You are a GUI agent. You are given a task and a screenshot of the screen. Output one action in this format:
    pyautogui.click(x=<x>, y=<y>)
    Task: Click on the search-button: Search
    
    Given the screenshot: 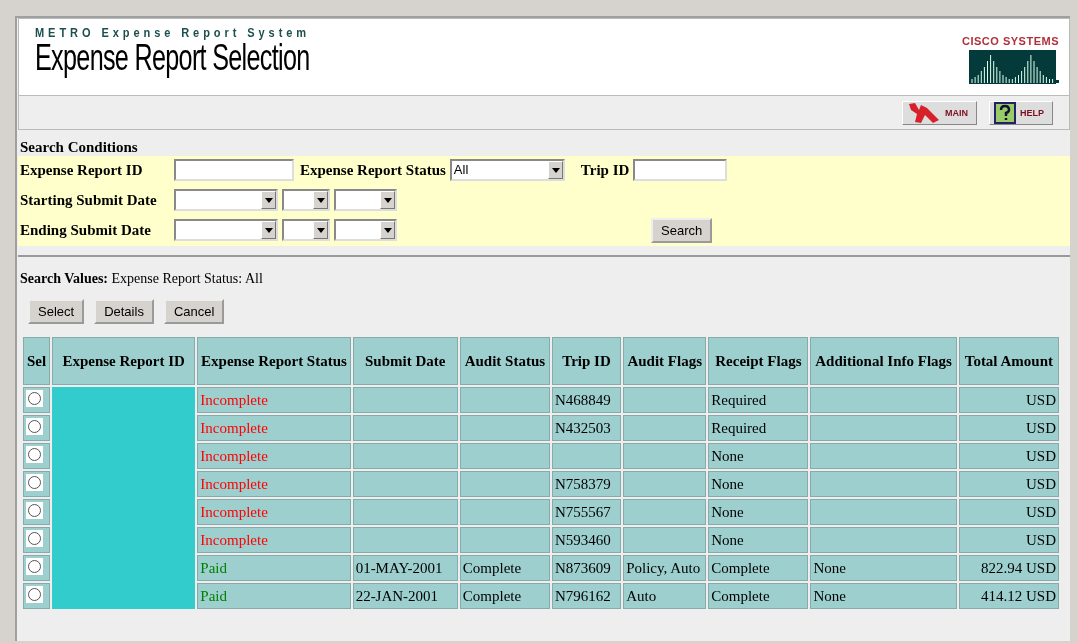 What is the action you would take?
    pyautogui.click(x=682, y=230)
    